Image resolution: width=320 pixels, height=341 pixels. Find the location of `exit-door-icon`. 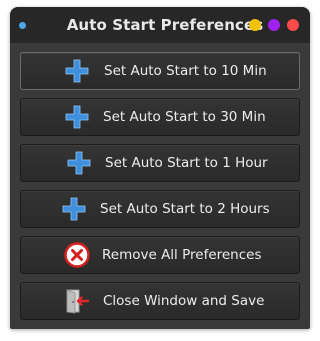

exit-door-icon is located at coordinates (78, 301).